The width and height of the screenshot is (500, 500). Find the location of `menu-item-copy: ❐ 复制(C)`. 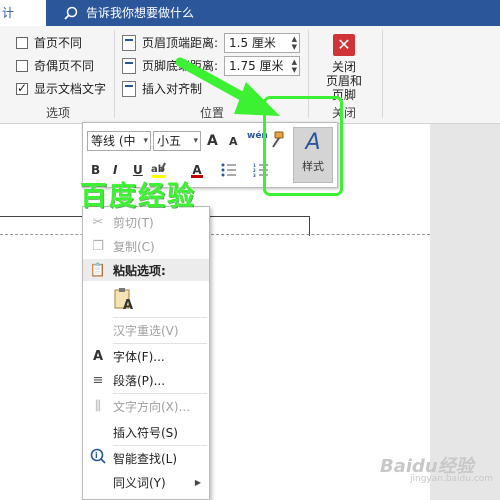

menu-item-copy: ❐ 复制(C) is located at coordinates (146, 246).